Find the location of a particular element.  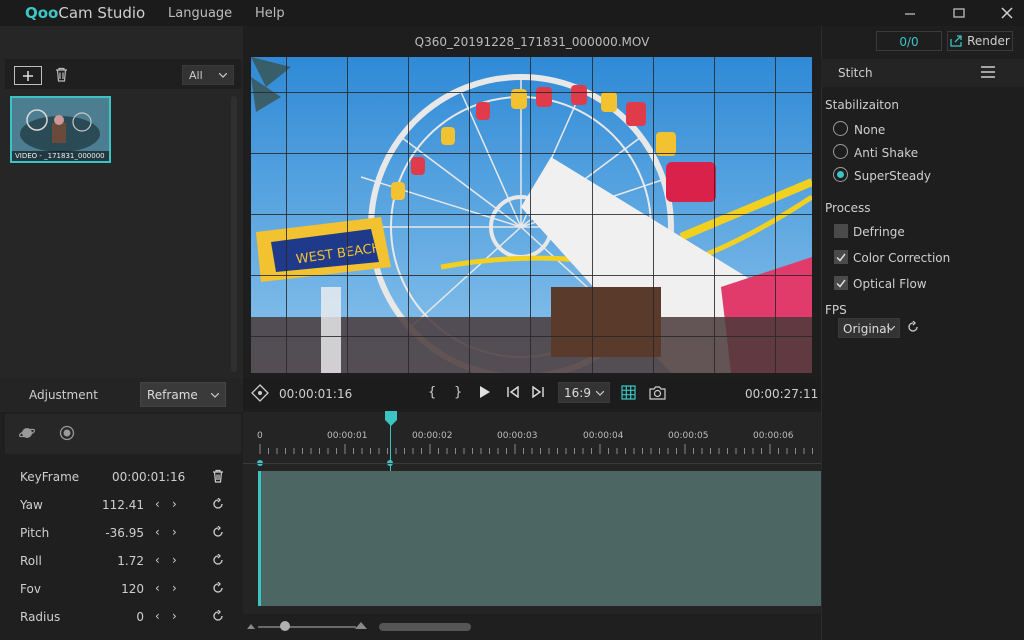

keyframe-track-line is located at coordinates (532, 463).